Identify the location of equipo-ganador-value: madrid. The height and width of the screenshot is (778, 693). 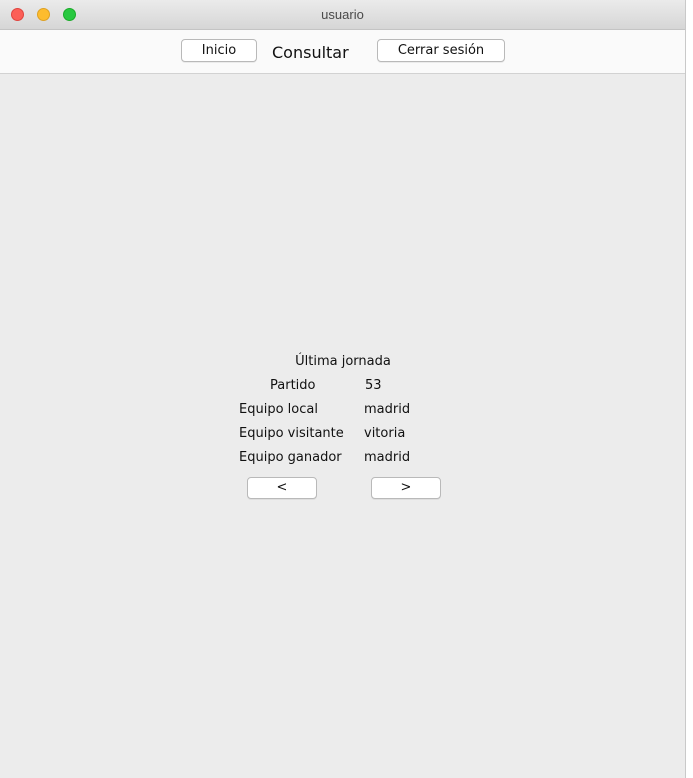
(387, 457).